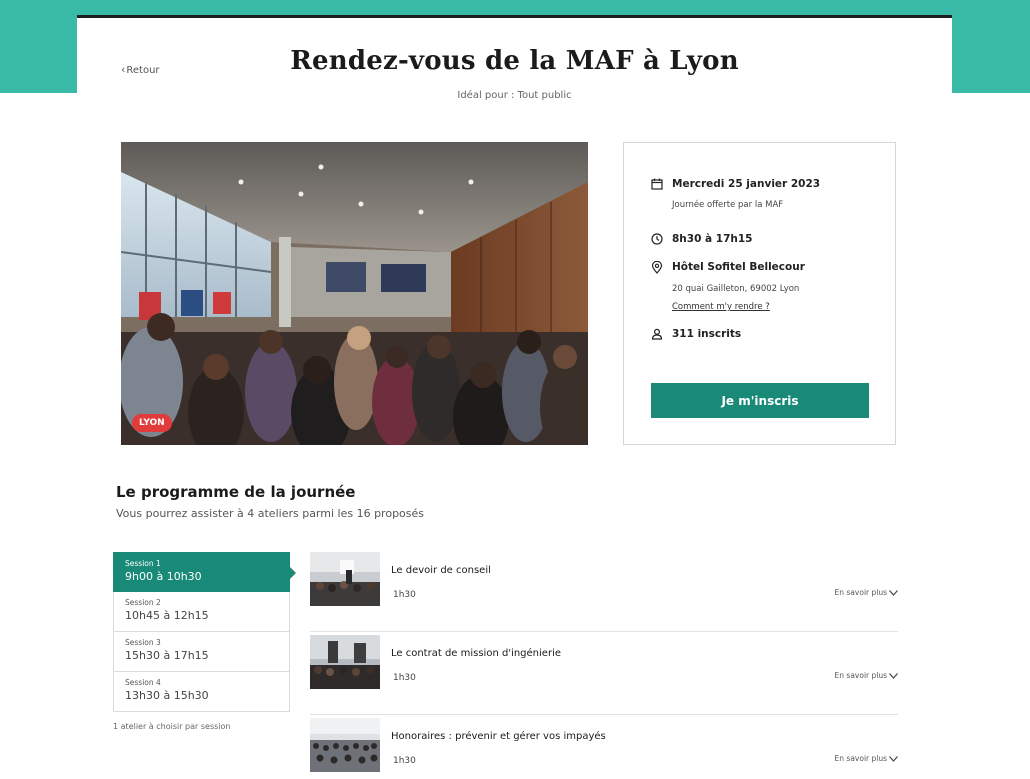 This screenshot has height=779, width=1030. Describe the element at coordinates (728, 205) in the screenshot. I see `date-note: Journée offerte par la MAF` at that location.